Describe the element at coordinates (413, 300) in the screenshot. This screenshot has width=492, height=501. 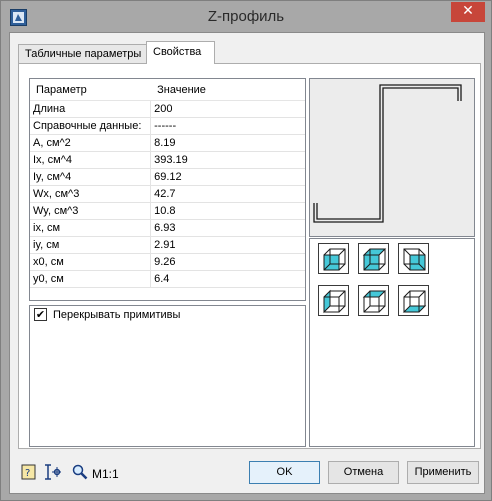
I see `view-iso-right-button` at that location.